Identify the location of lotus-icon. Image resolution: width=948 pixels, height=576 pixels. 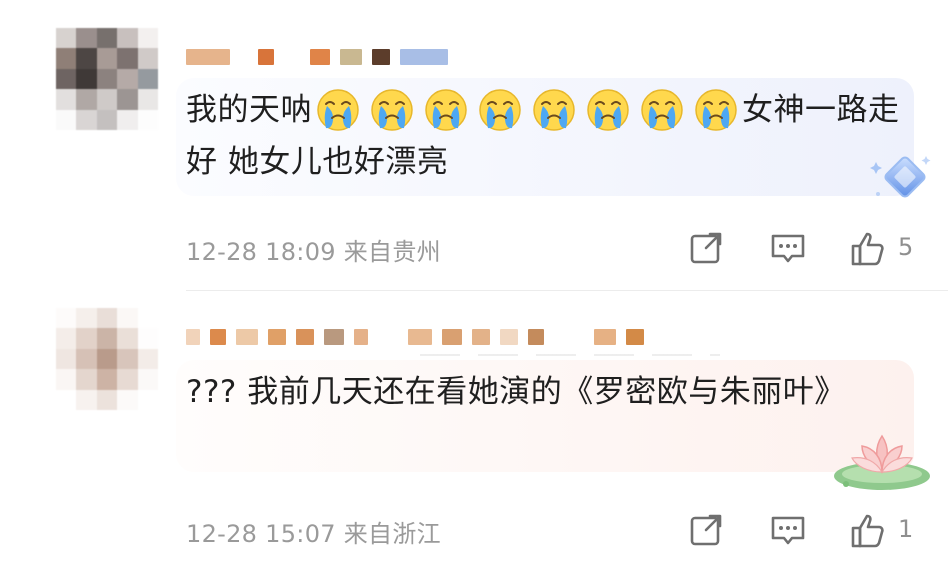
(882, 462).